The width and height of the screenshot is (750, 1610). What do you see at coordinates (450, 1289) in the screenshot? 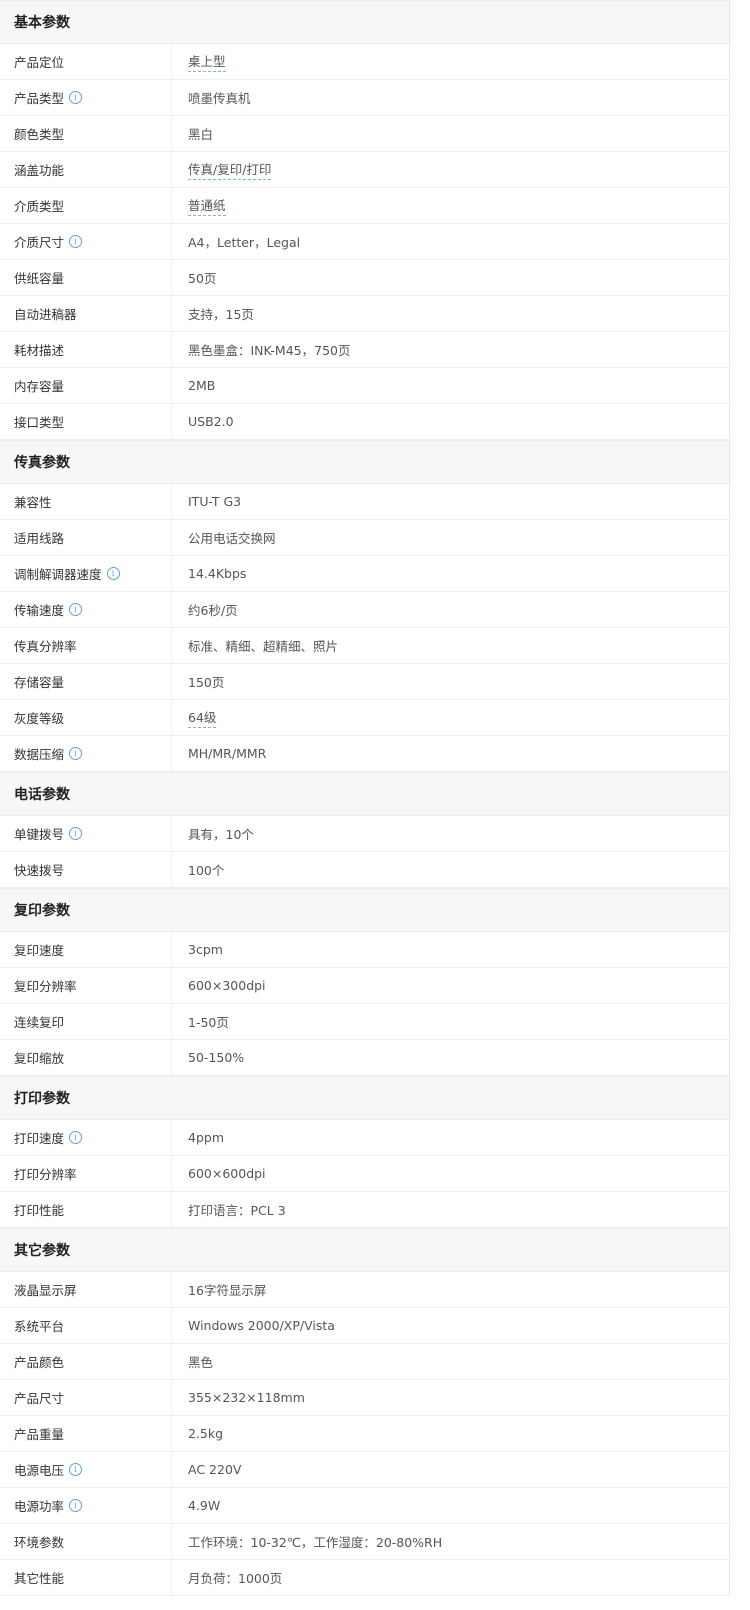
I see `spec-value: 16字符显示屏` at bounding box center [450, 1289].